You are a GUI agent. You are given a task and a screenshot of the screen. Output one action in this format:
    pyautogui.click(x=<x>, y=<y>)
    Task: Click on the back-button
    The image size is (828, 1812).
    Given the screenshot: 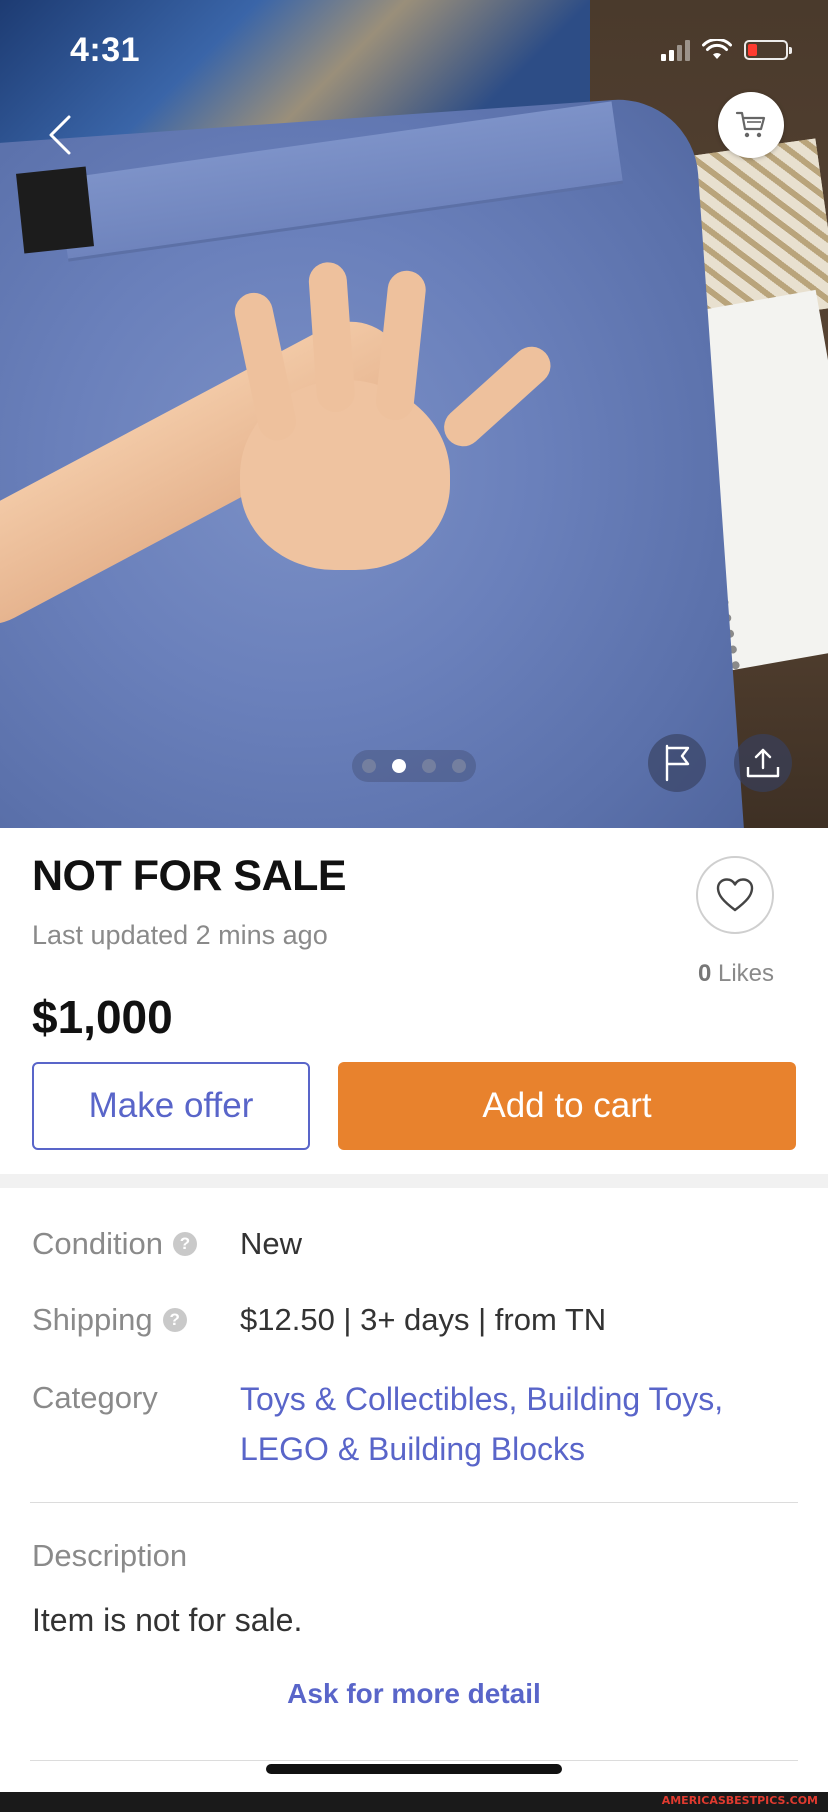 What is the action you would take?
    pyautogui.click(x=60, y=135)
    